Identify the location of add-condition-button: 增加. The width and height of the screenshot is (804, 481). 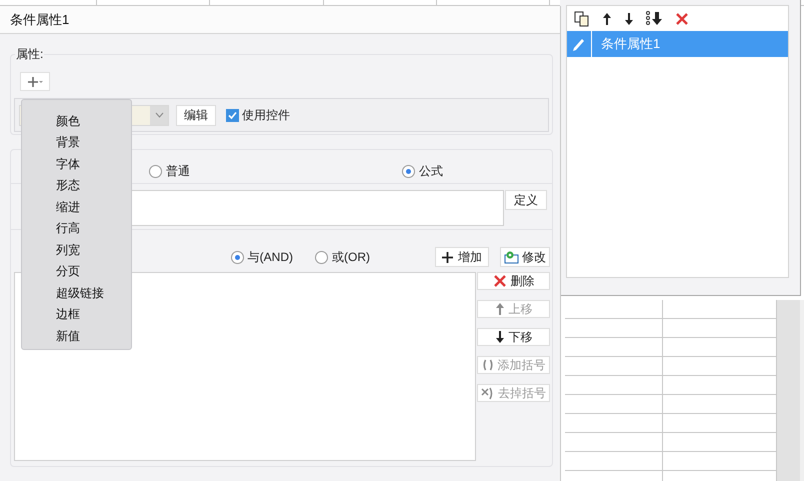
(462, 257).